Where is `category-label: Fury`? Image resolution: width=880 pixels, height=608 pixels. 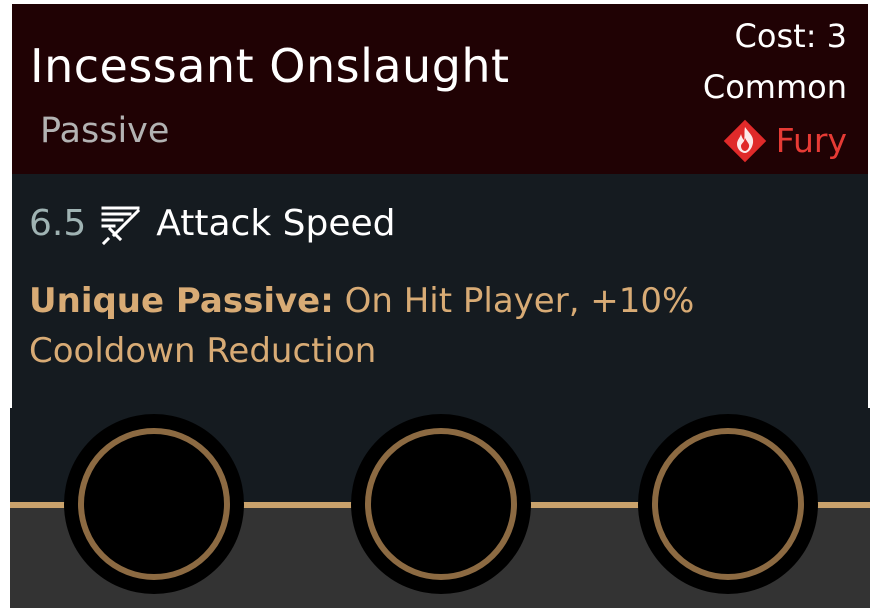
category-label: Fury is located at coordinates (811, 140).